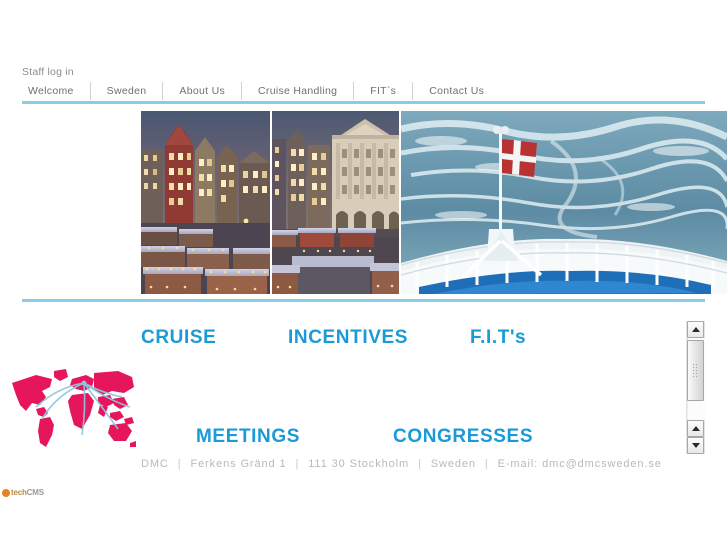  I want to click on cms-label-part-one: tech, so click(19, 492).